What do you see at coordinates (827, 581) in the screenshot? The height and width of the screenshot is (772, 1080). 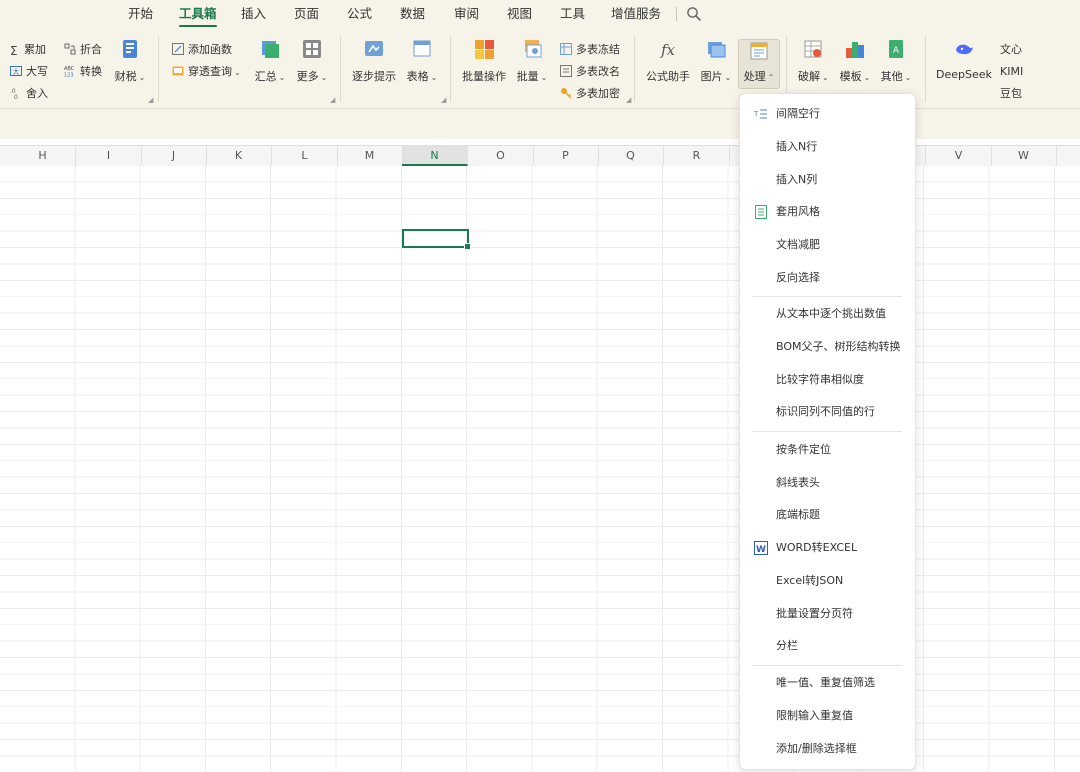 I see `menu-item-excel-to-json: Excel转JSON` at bounding box center [827, 581].